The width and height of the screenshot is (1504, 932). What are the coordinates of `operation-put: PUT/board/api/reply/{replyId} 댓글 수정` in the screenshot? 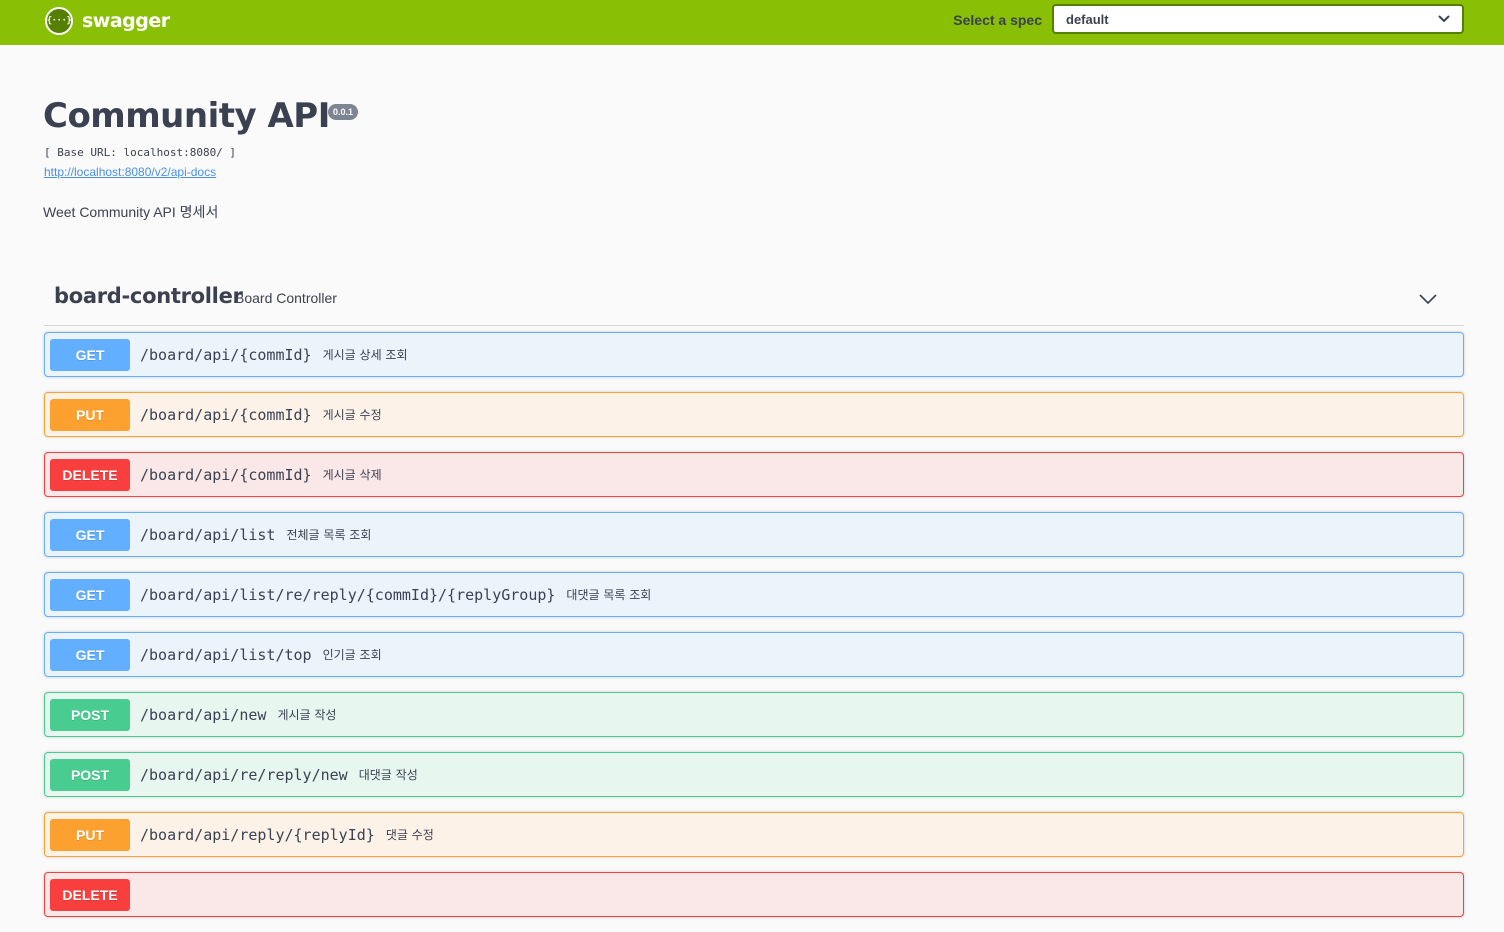 It's located at (754, 834).